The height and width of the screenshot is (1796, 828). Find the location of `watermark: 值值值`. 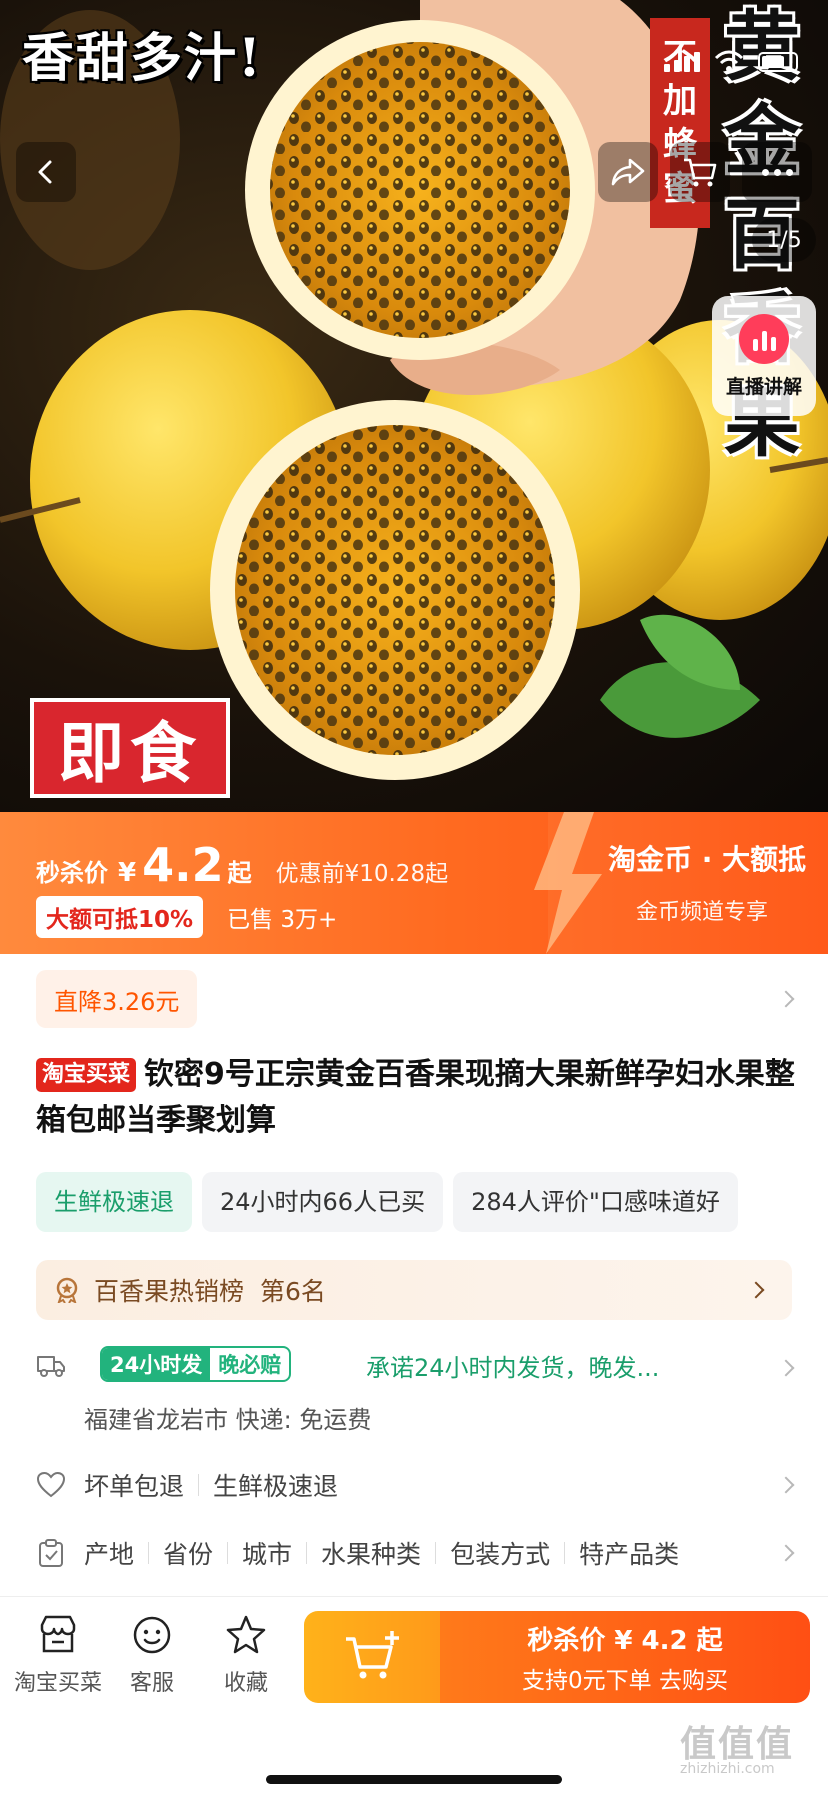

watermark: 值值值 is located at coordinates (737, 1744).